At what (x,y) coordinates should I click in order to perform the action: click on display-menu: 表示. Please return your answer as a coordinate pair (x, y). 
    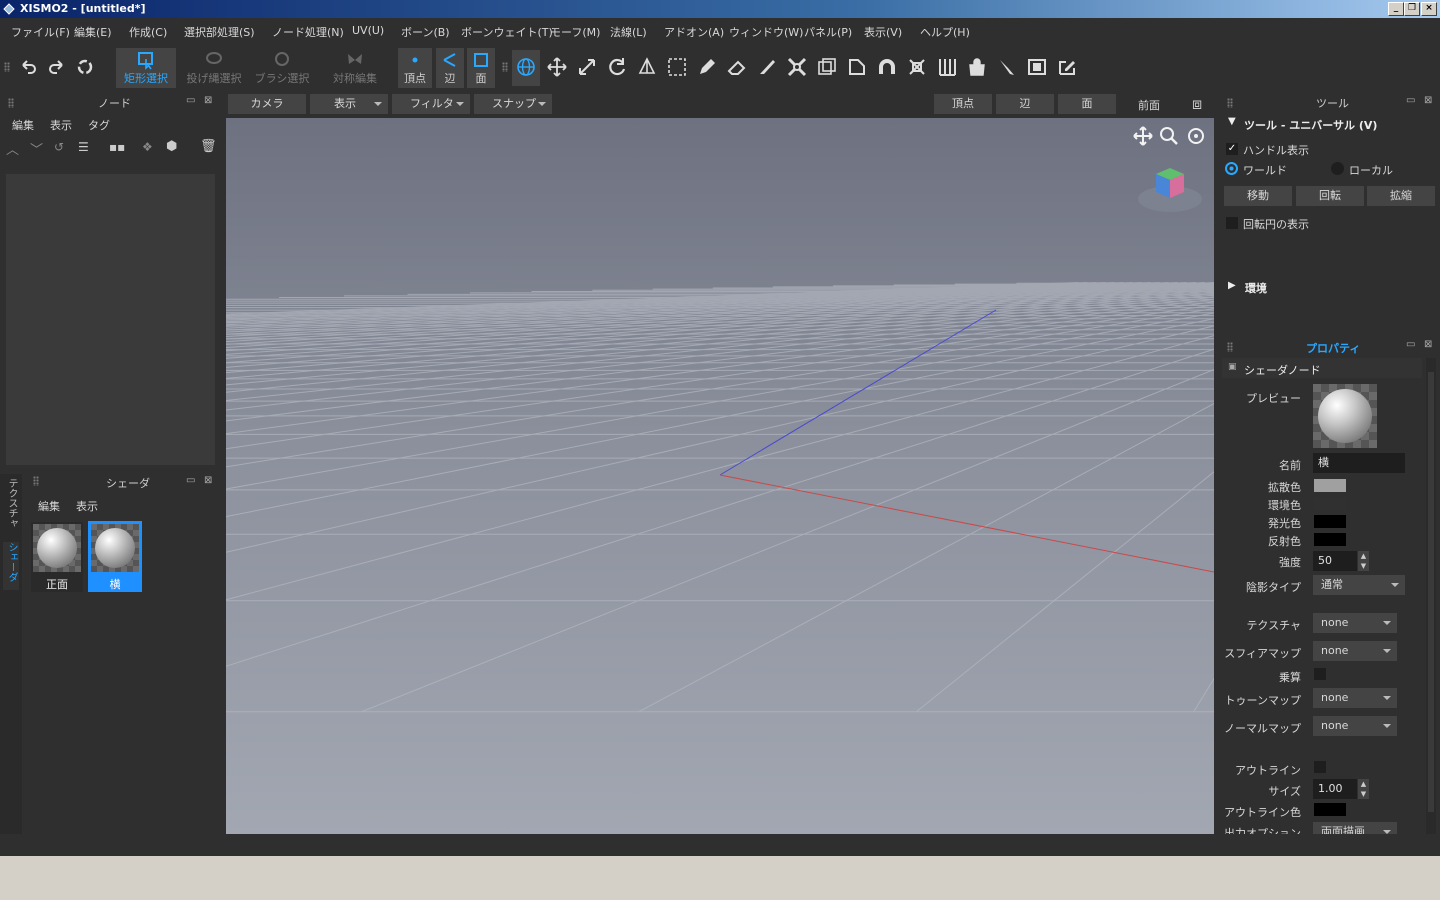
    Looking at the image, I should click on (349, 104).